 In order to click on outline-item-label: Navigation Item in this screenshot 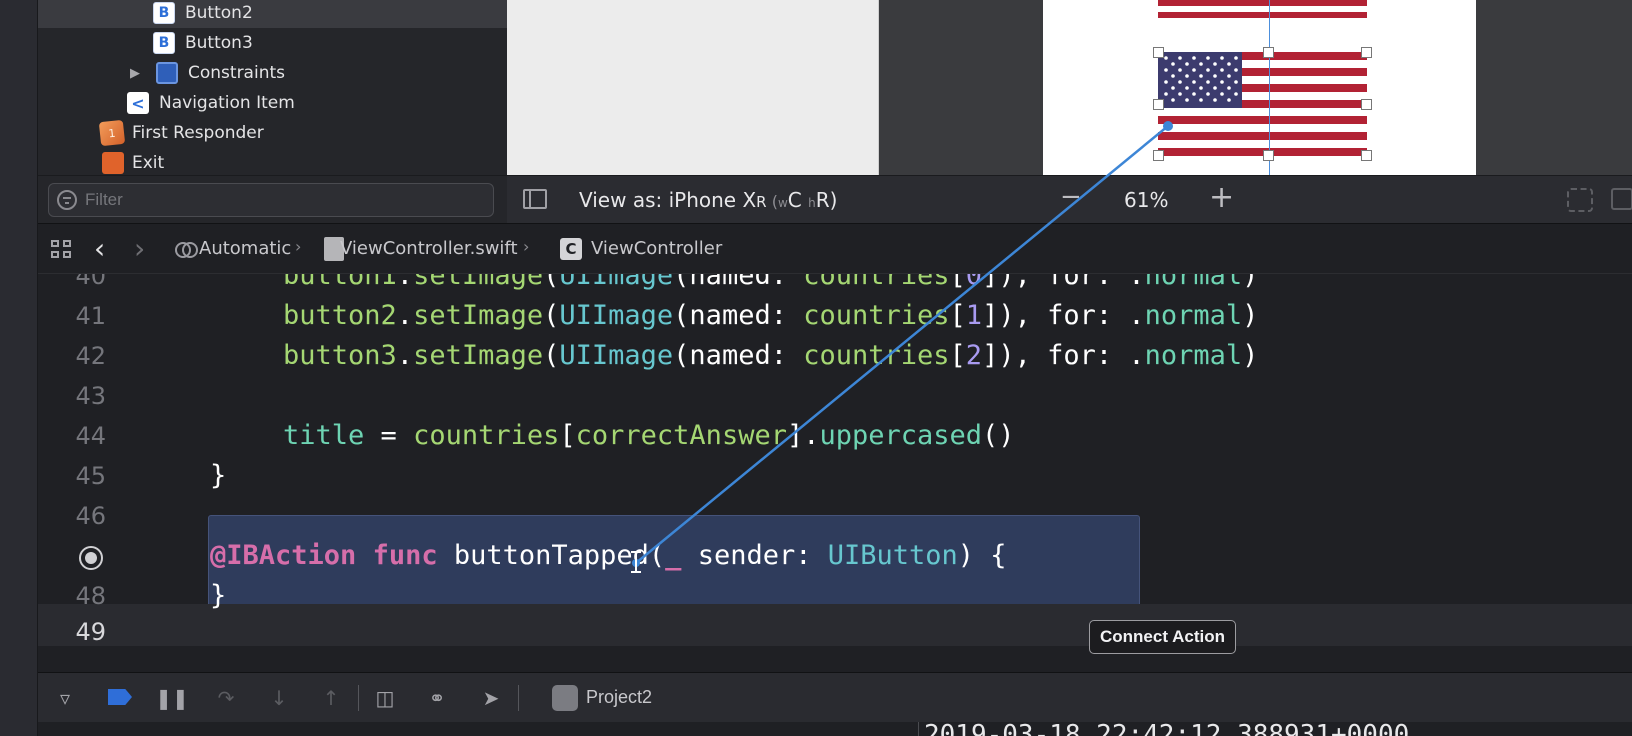, I will do `click(227, 103)`.